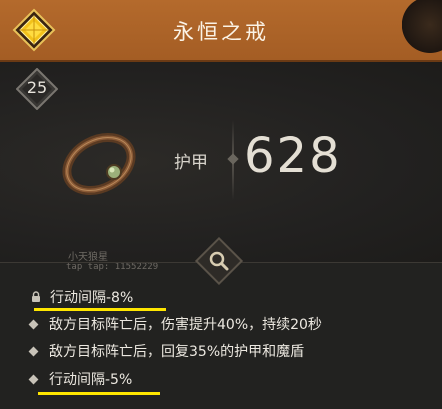 The image size is (442, 409). What do you see at coordinates (422, 31) in the screenshot?
I see `corner-ornament-icon` at bounding box center [422, 31].